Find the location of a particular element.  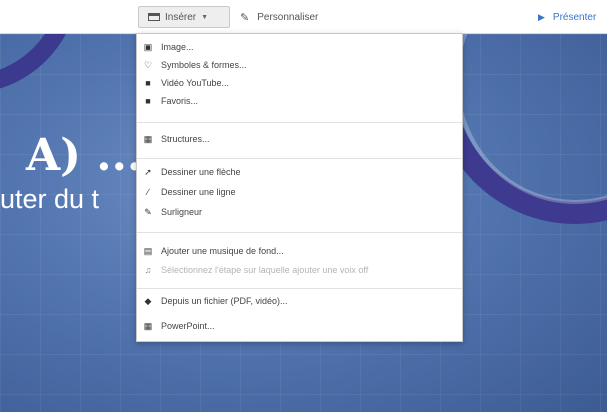

insert-icon is located at coordinates (154, 17).